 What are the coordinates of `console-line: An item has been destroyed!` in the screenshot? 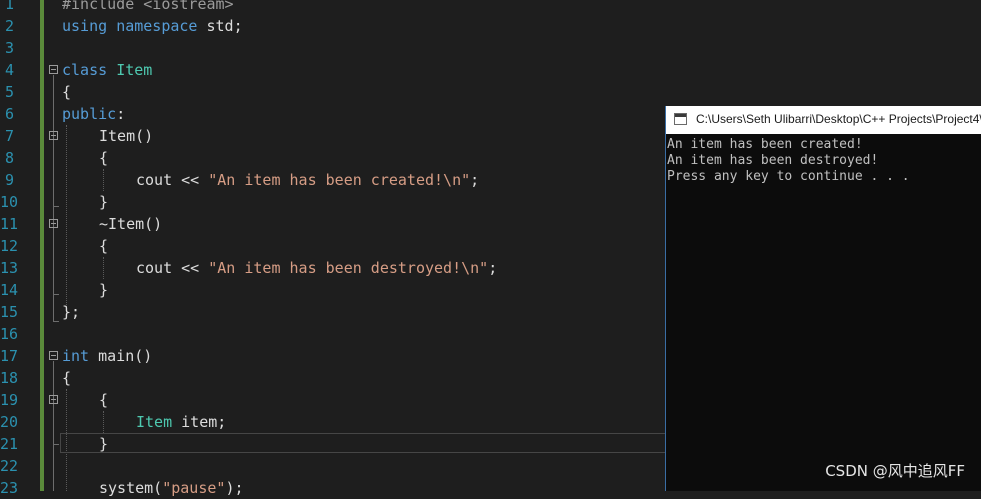 It's located at (773, 160).